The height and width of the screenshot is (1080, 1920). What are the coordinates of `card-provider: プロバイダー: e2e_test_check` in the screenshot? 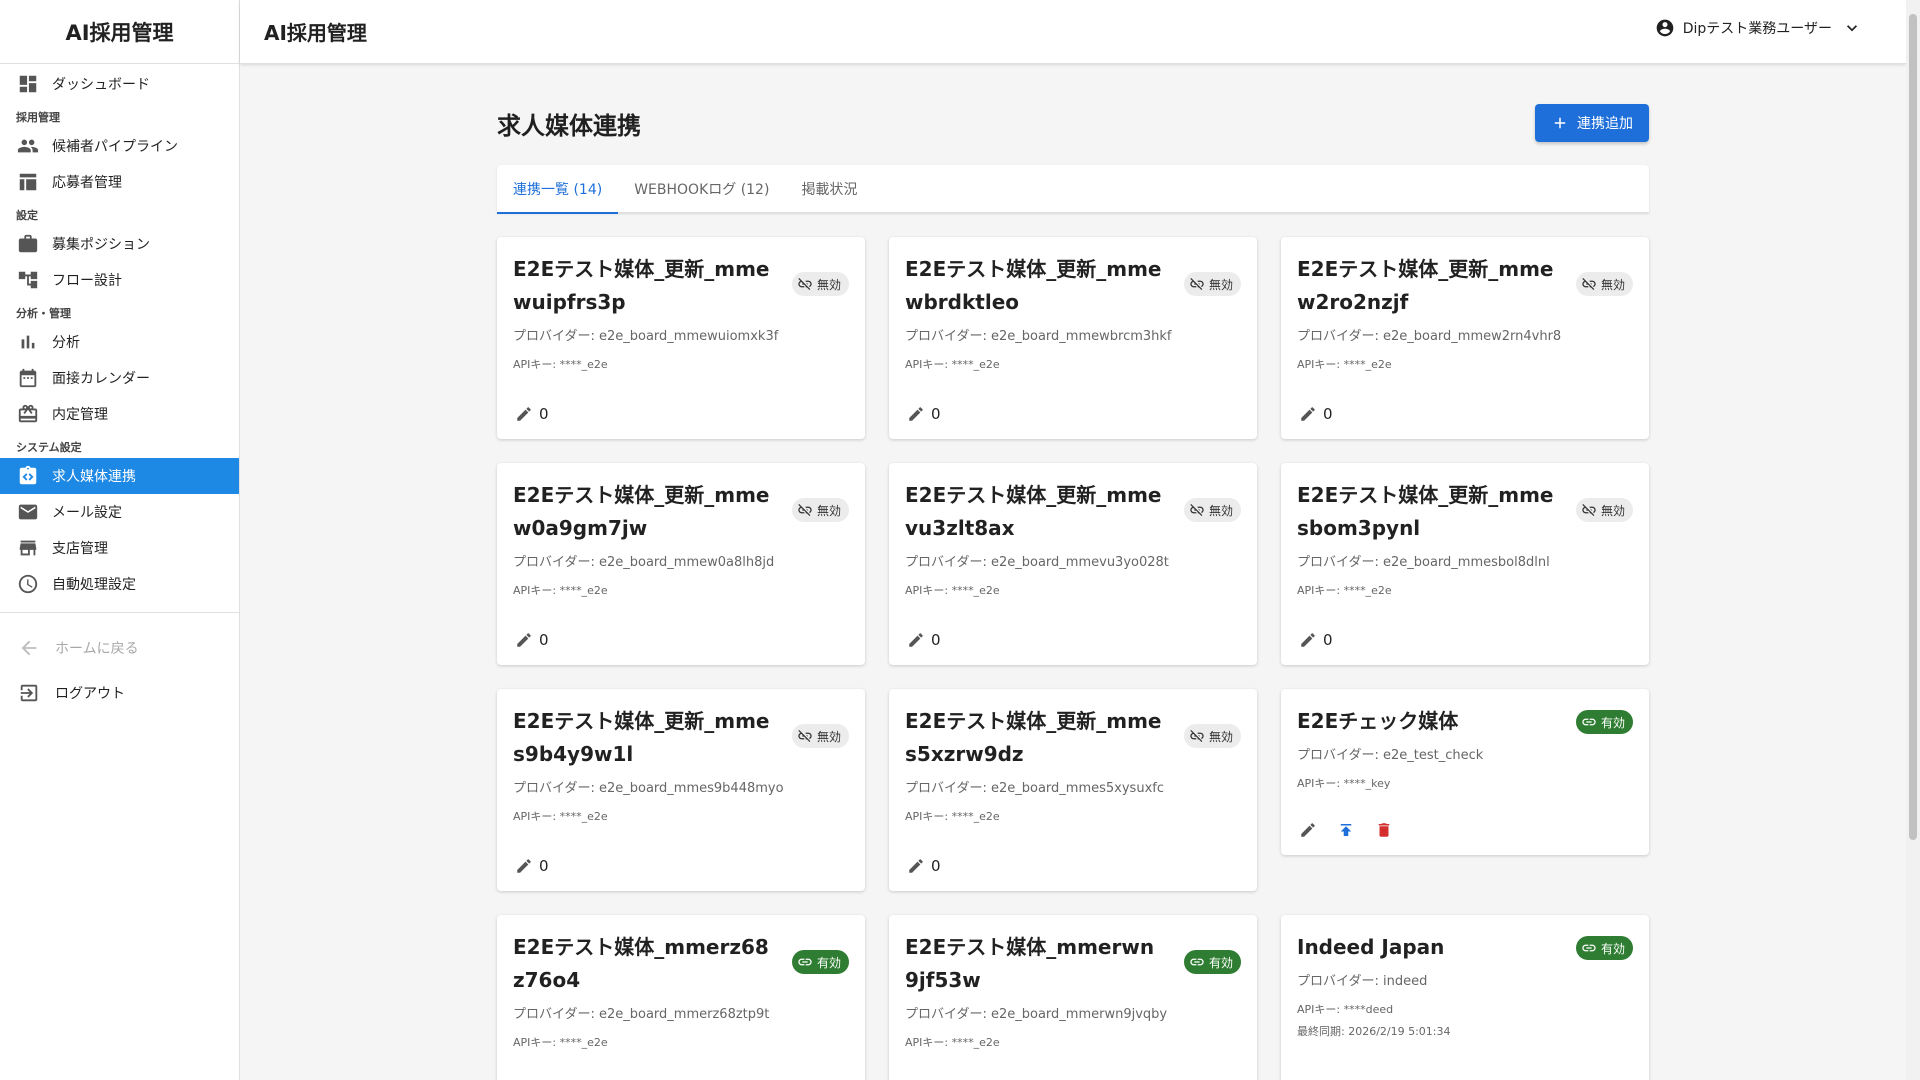 It's located at (1390, 755).